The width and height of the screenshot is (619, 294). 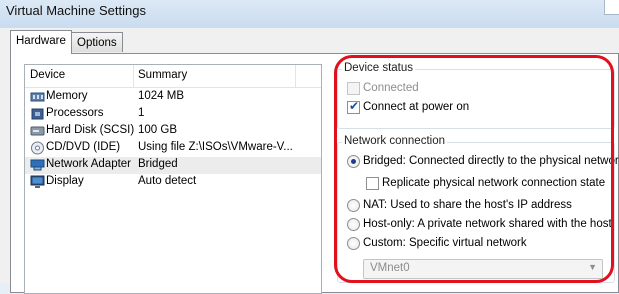 I want to click on column-header-summary: Summary, so click(x=162, y=75).